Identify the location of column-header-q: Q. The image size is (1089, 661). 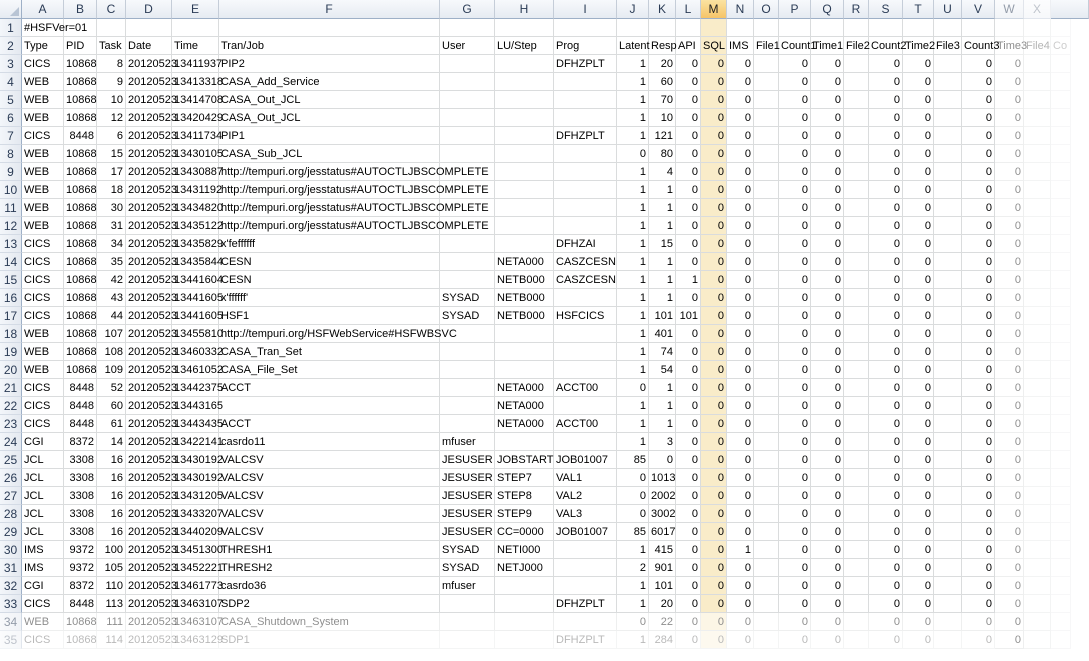
(827, 9).